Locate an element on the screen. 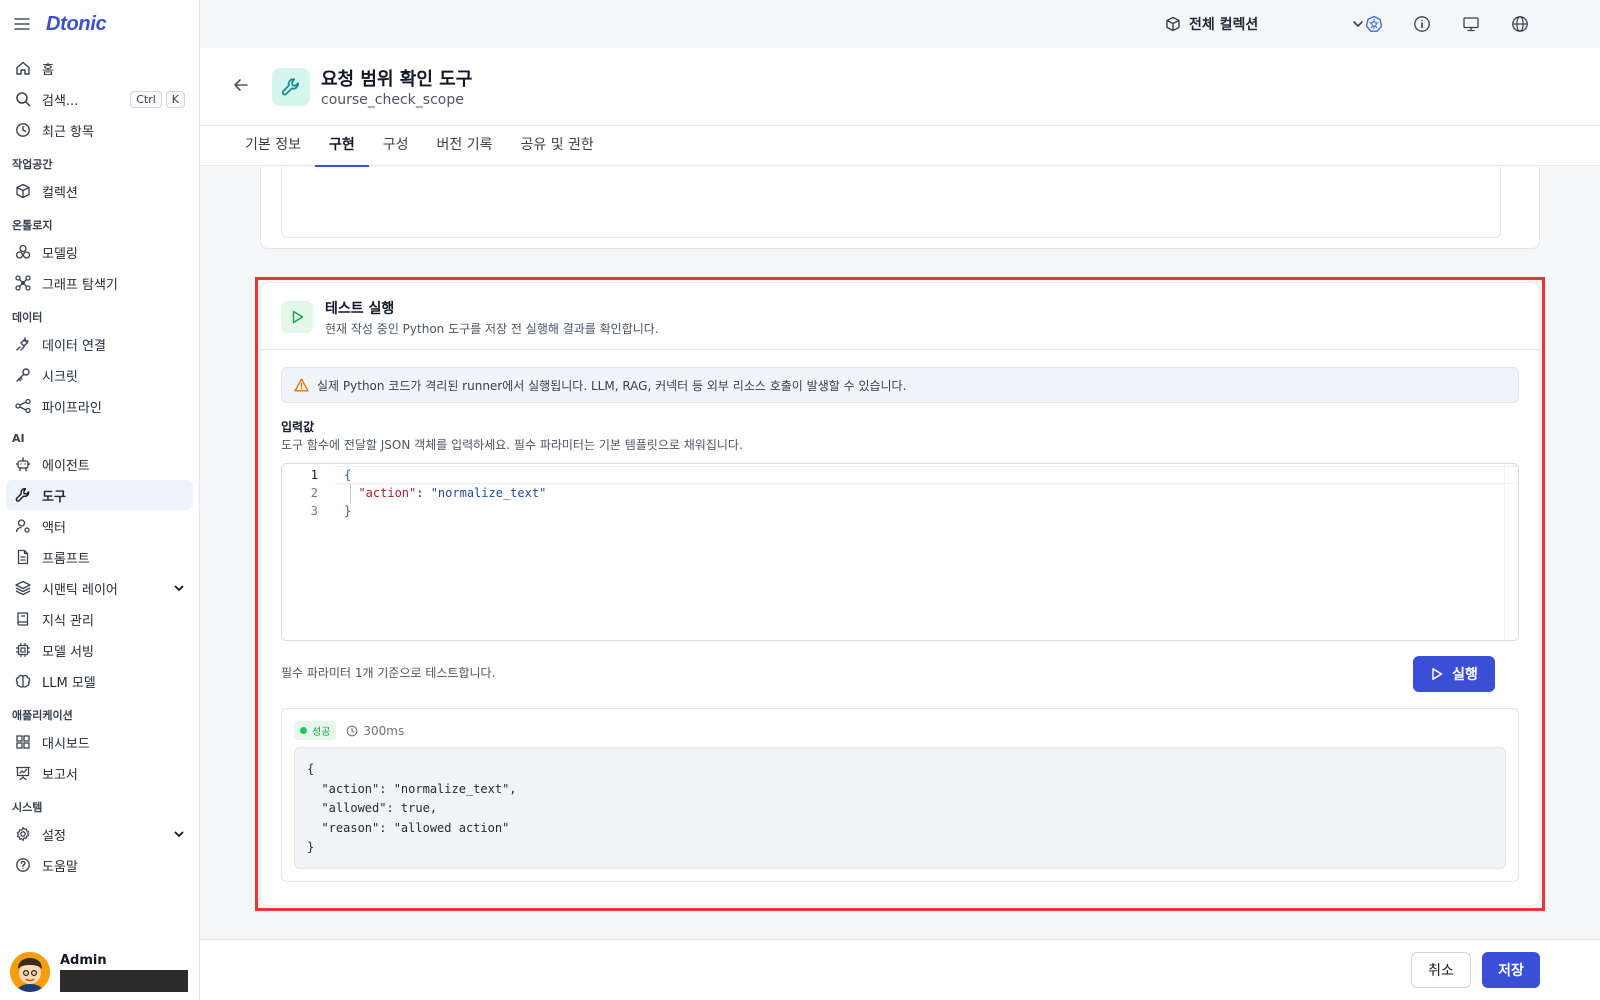 Image resolution: width=1600 pixels, height=1000 pixels. sidebar-item-pipeline: 파이프라인 is located at coordinates (99, 406).